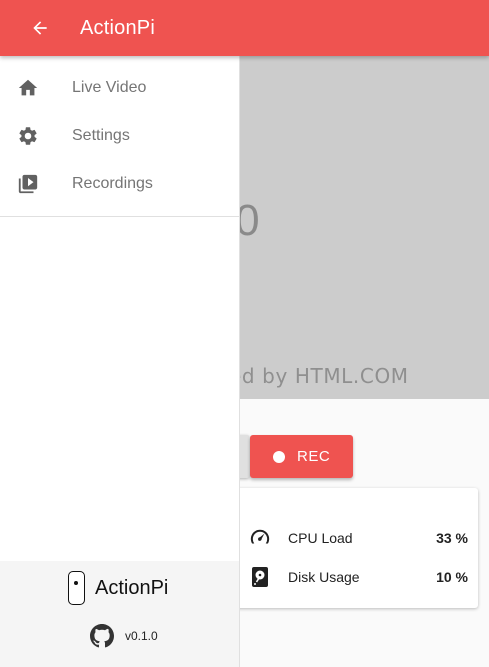  What do you see at coordinates (109, 87) in the screenshot?
I see `drawer-item-label: Live Video` at bounding box center [109, 87].